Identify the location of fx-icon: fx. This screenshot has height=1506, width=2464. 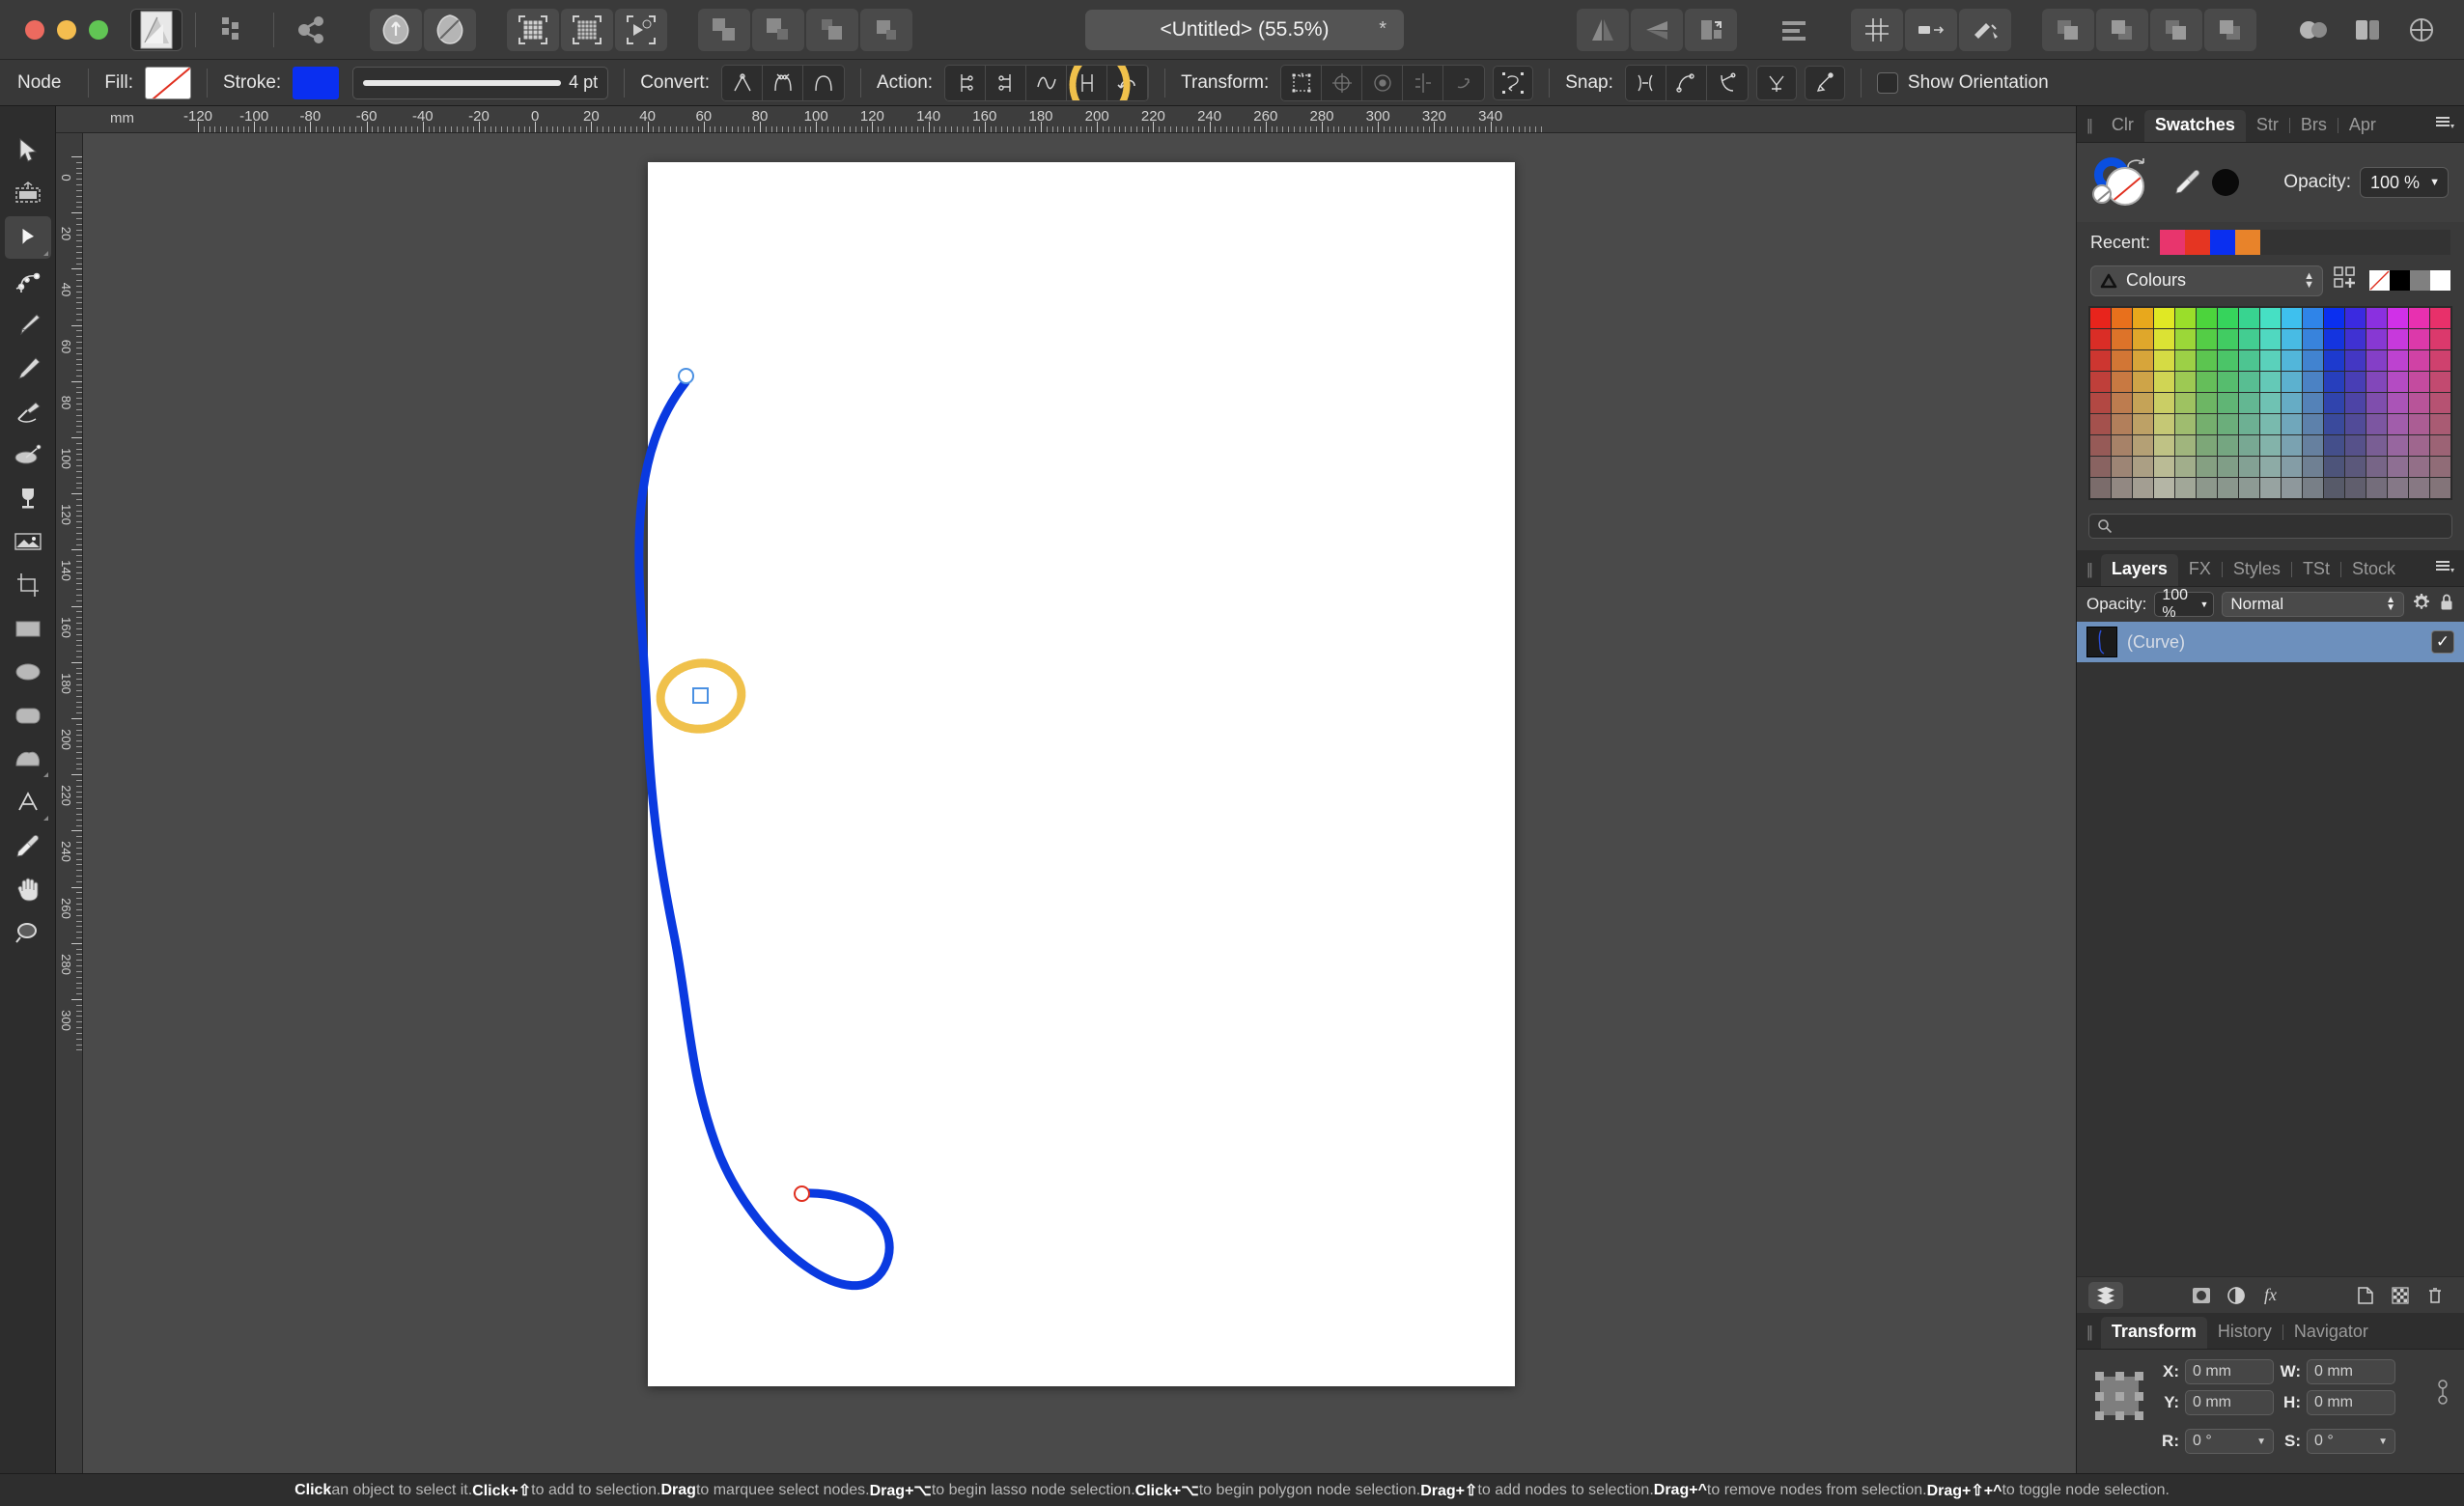
(2271, 1295).